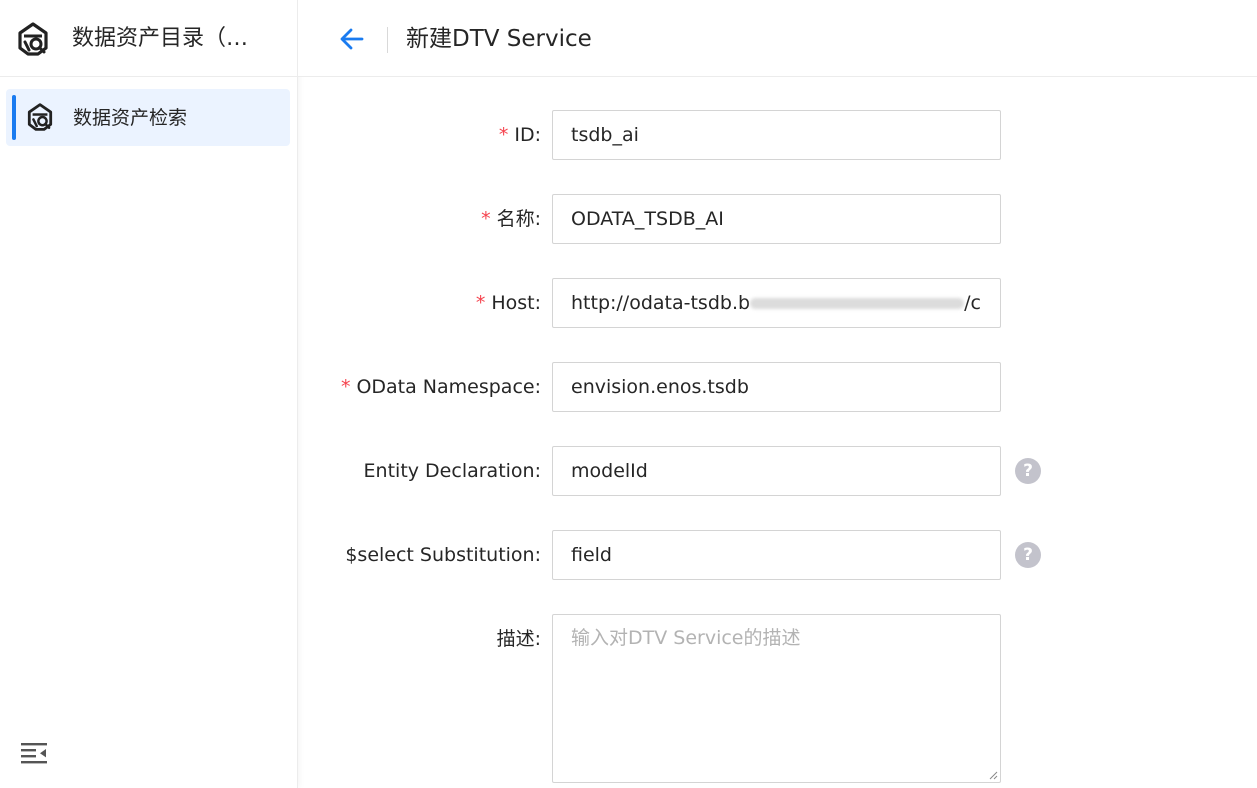  I want to click on sidebar-item-label: 数据资产检索, so click(130, 118).